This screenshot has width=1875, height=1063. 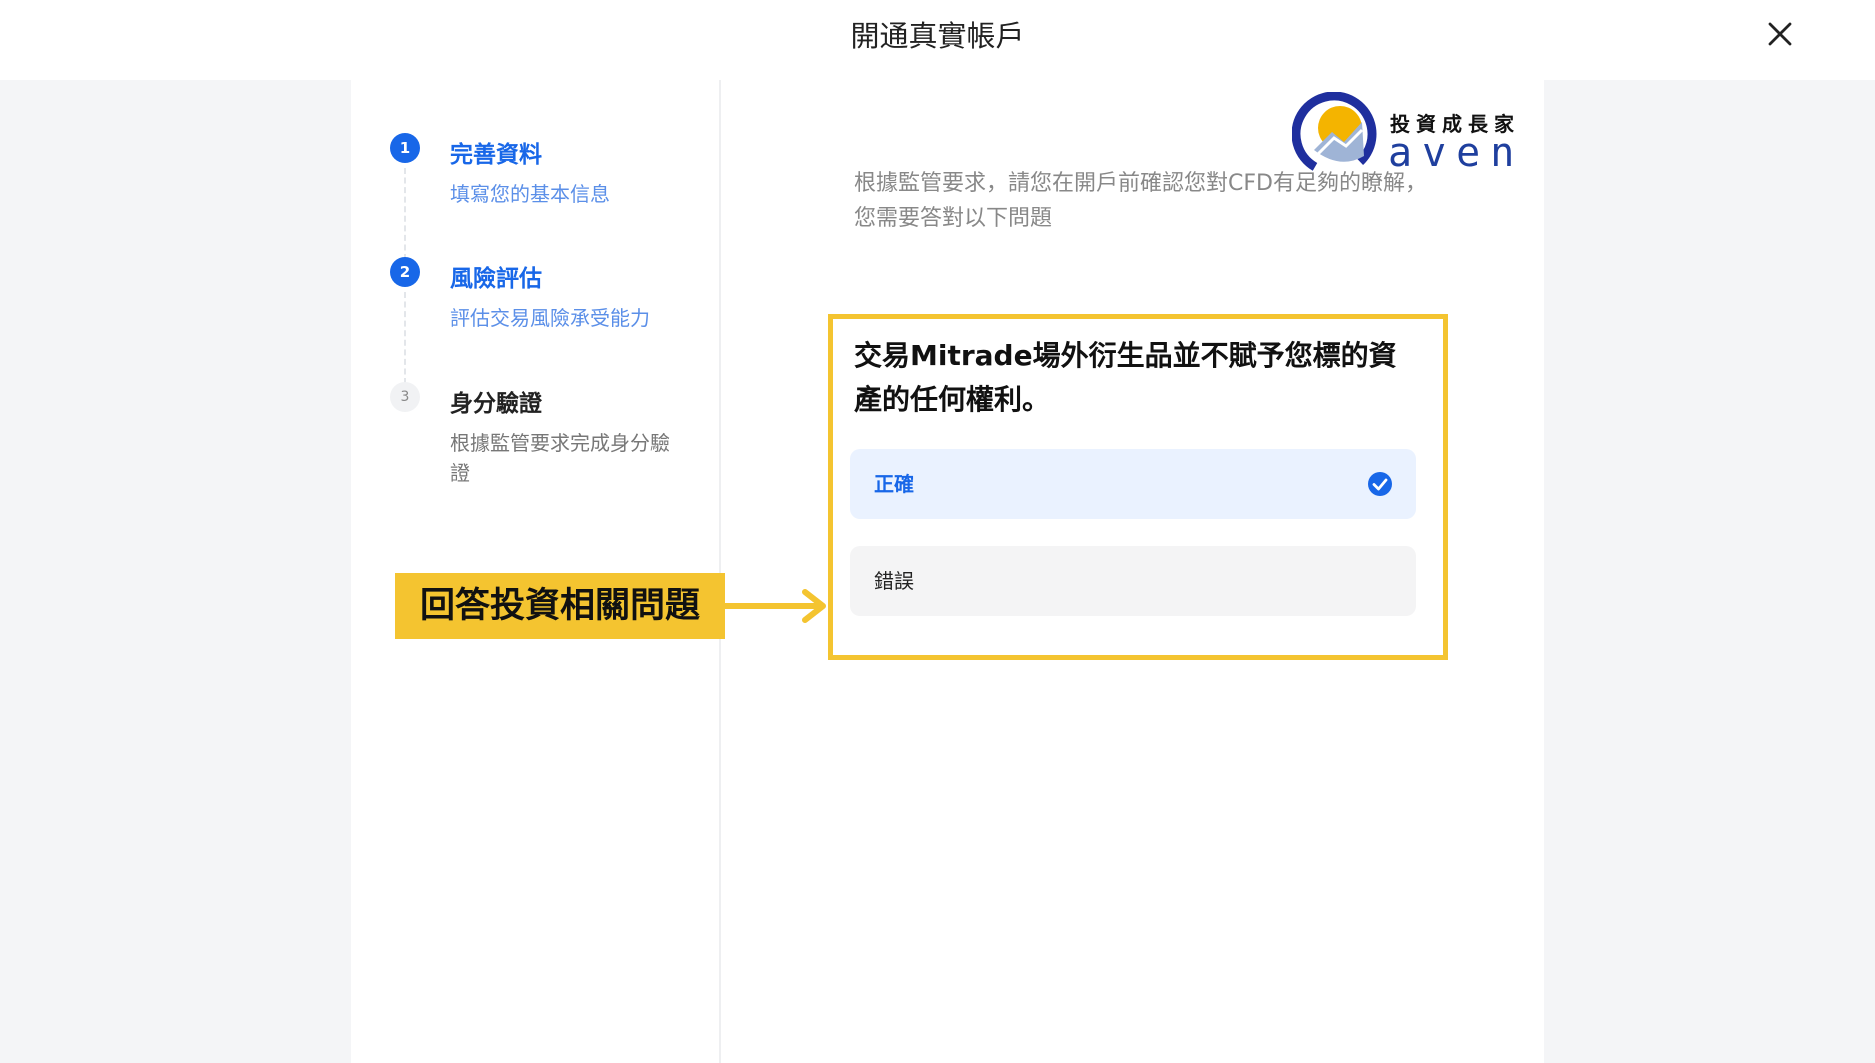 I want to click on annotation-callout: 回答投資相關問題, so click(x=560, y=606).